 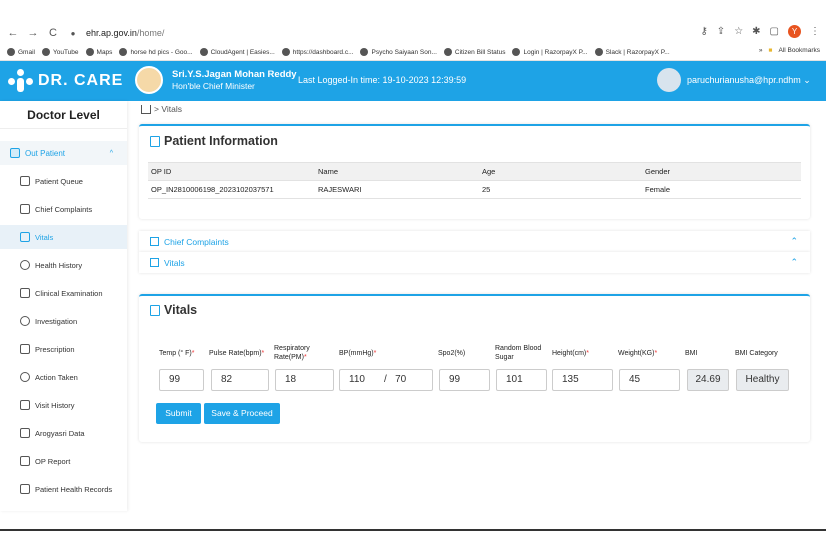 What do you see at coordinates (774, 31) in the screenshot?
I see `sidepanel-icon: ▢` at bounding box center [774, 31].